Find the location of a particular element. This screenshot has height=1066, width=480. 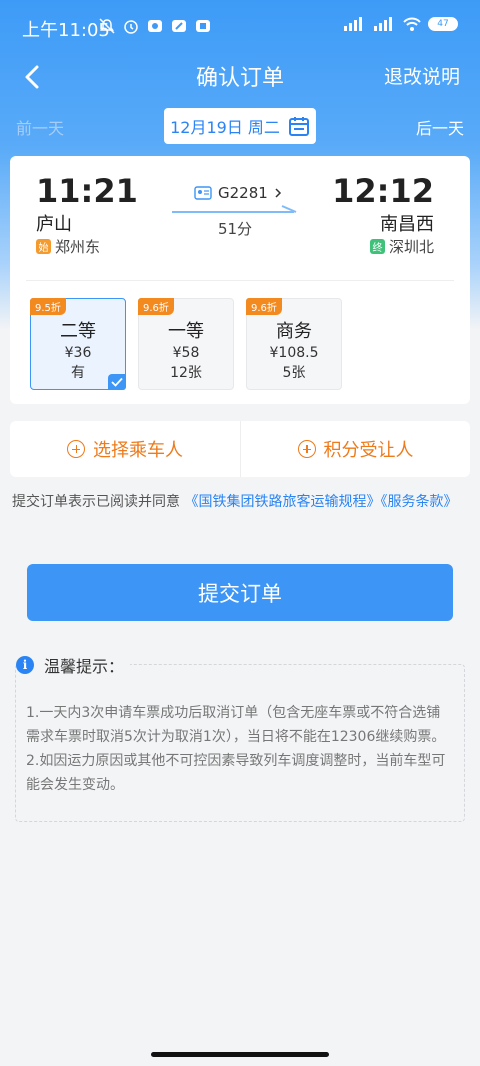

chevron-right-icon is located at coordinates (278, 193).